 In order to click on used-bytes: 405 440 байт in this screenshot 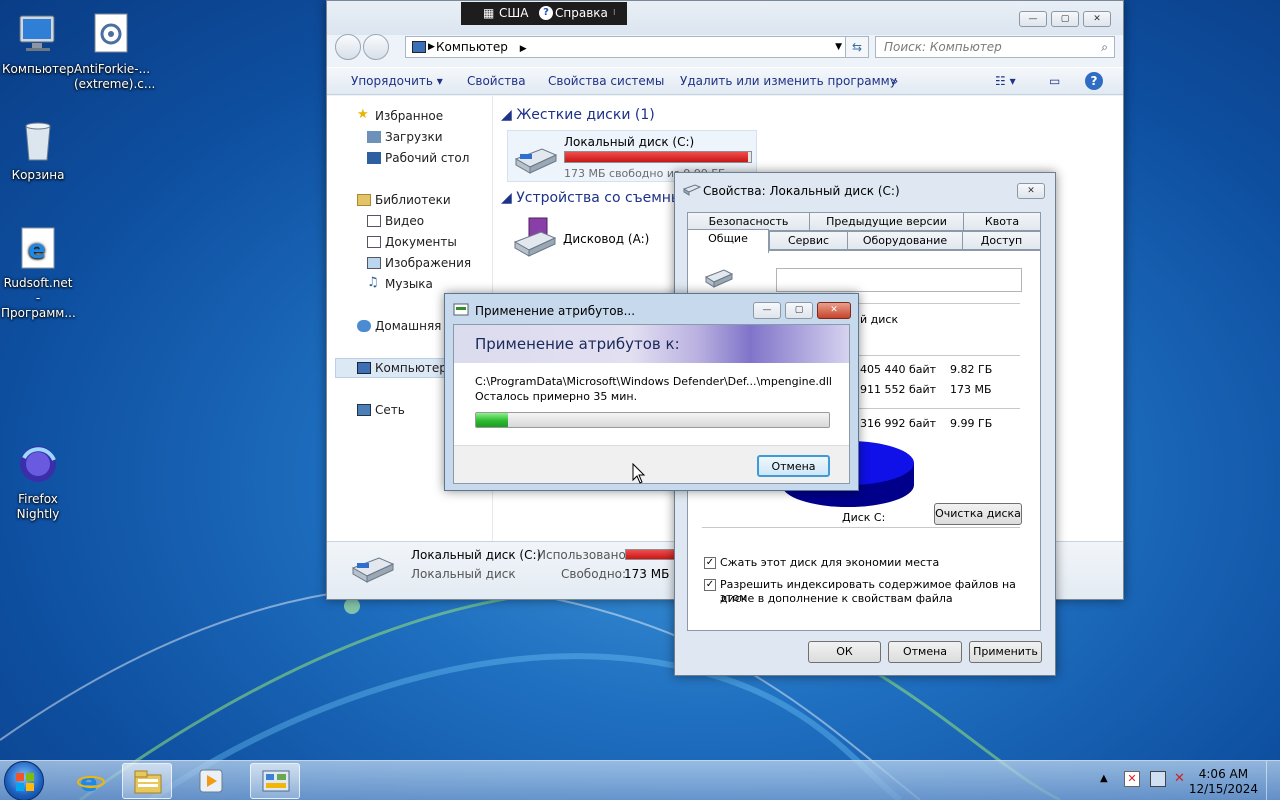, I will do `click(898, 369)`.